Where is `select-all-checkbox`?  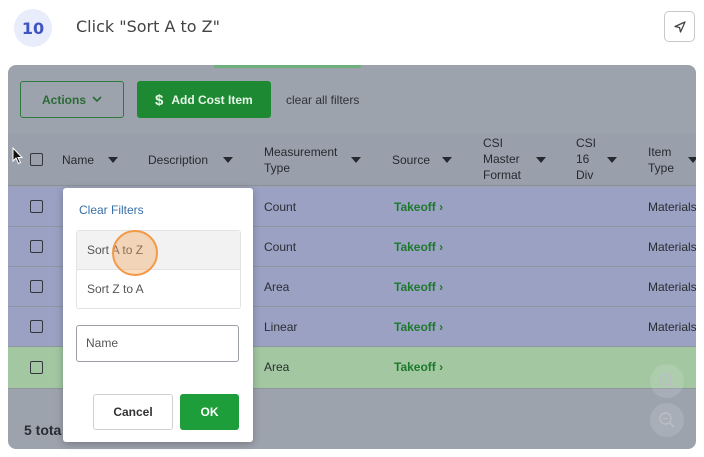 select-all-checkbox is located at coordinates (36, 159).